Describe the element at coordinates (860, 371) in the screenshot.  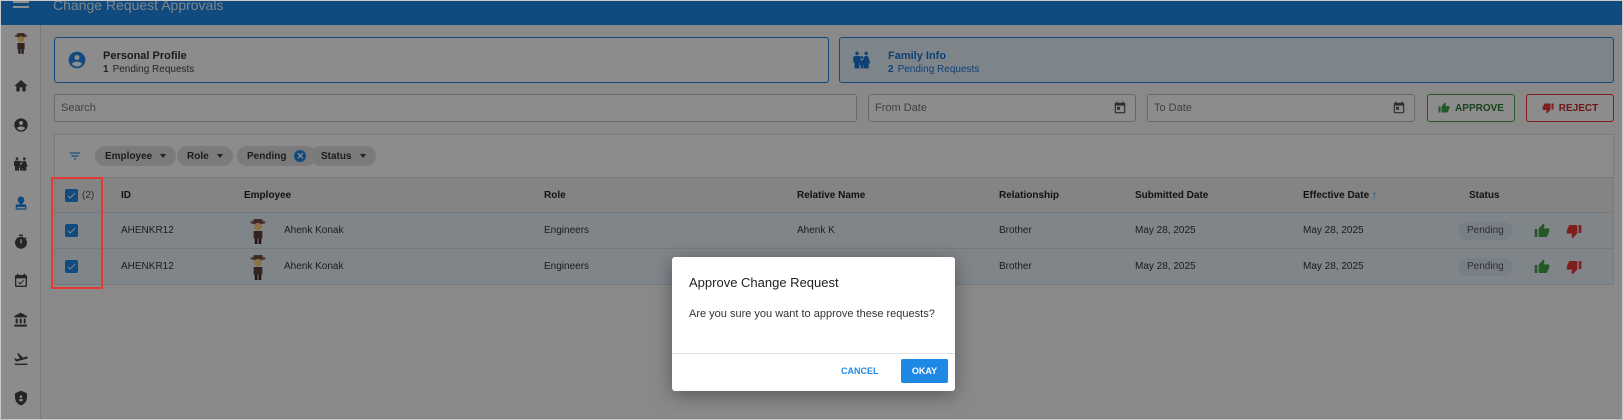
I see `cancel-button: CANCEL` at that location.